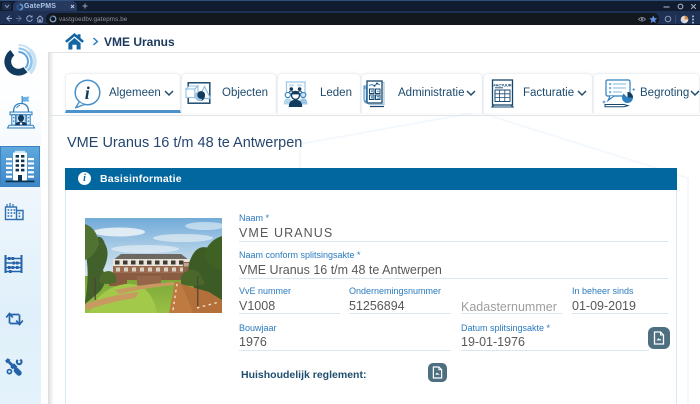 This screenshot has width=700, height=404. What do you see at coordinates (503, 85) in the screenshot?
I see `svg-text: FACTUUR` at bounding box center [503, 85].